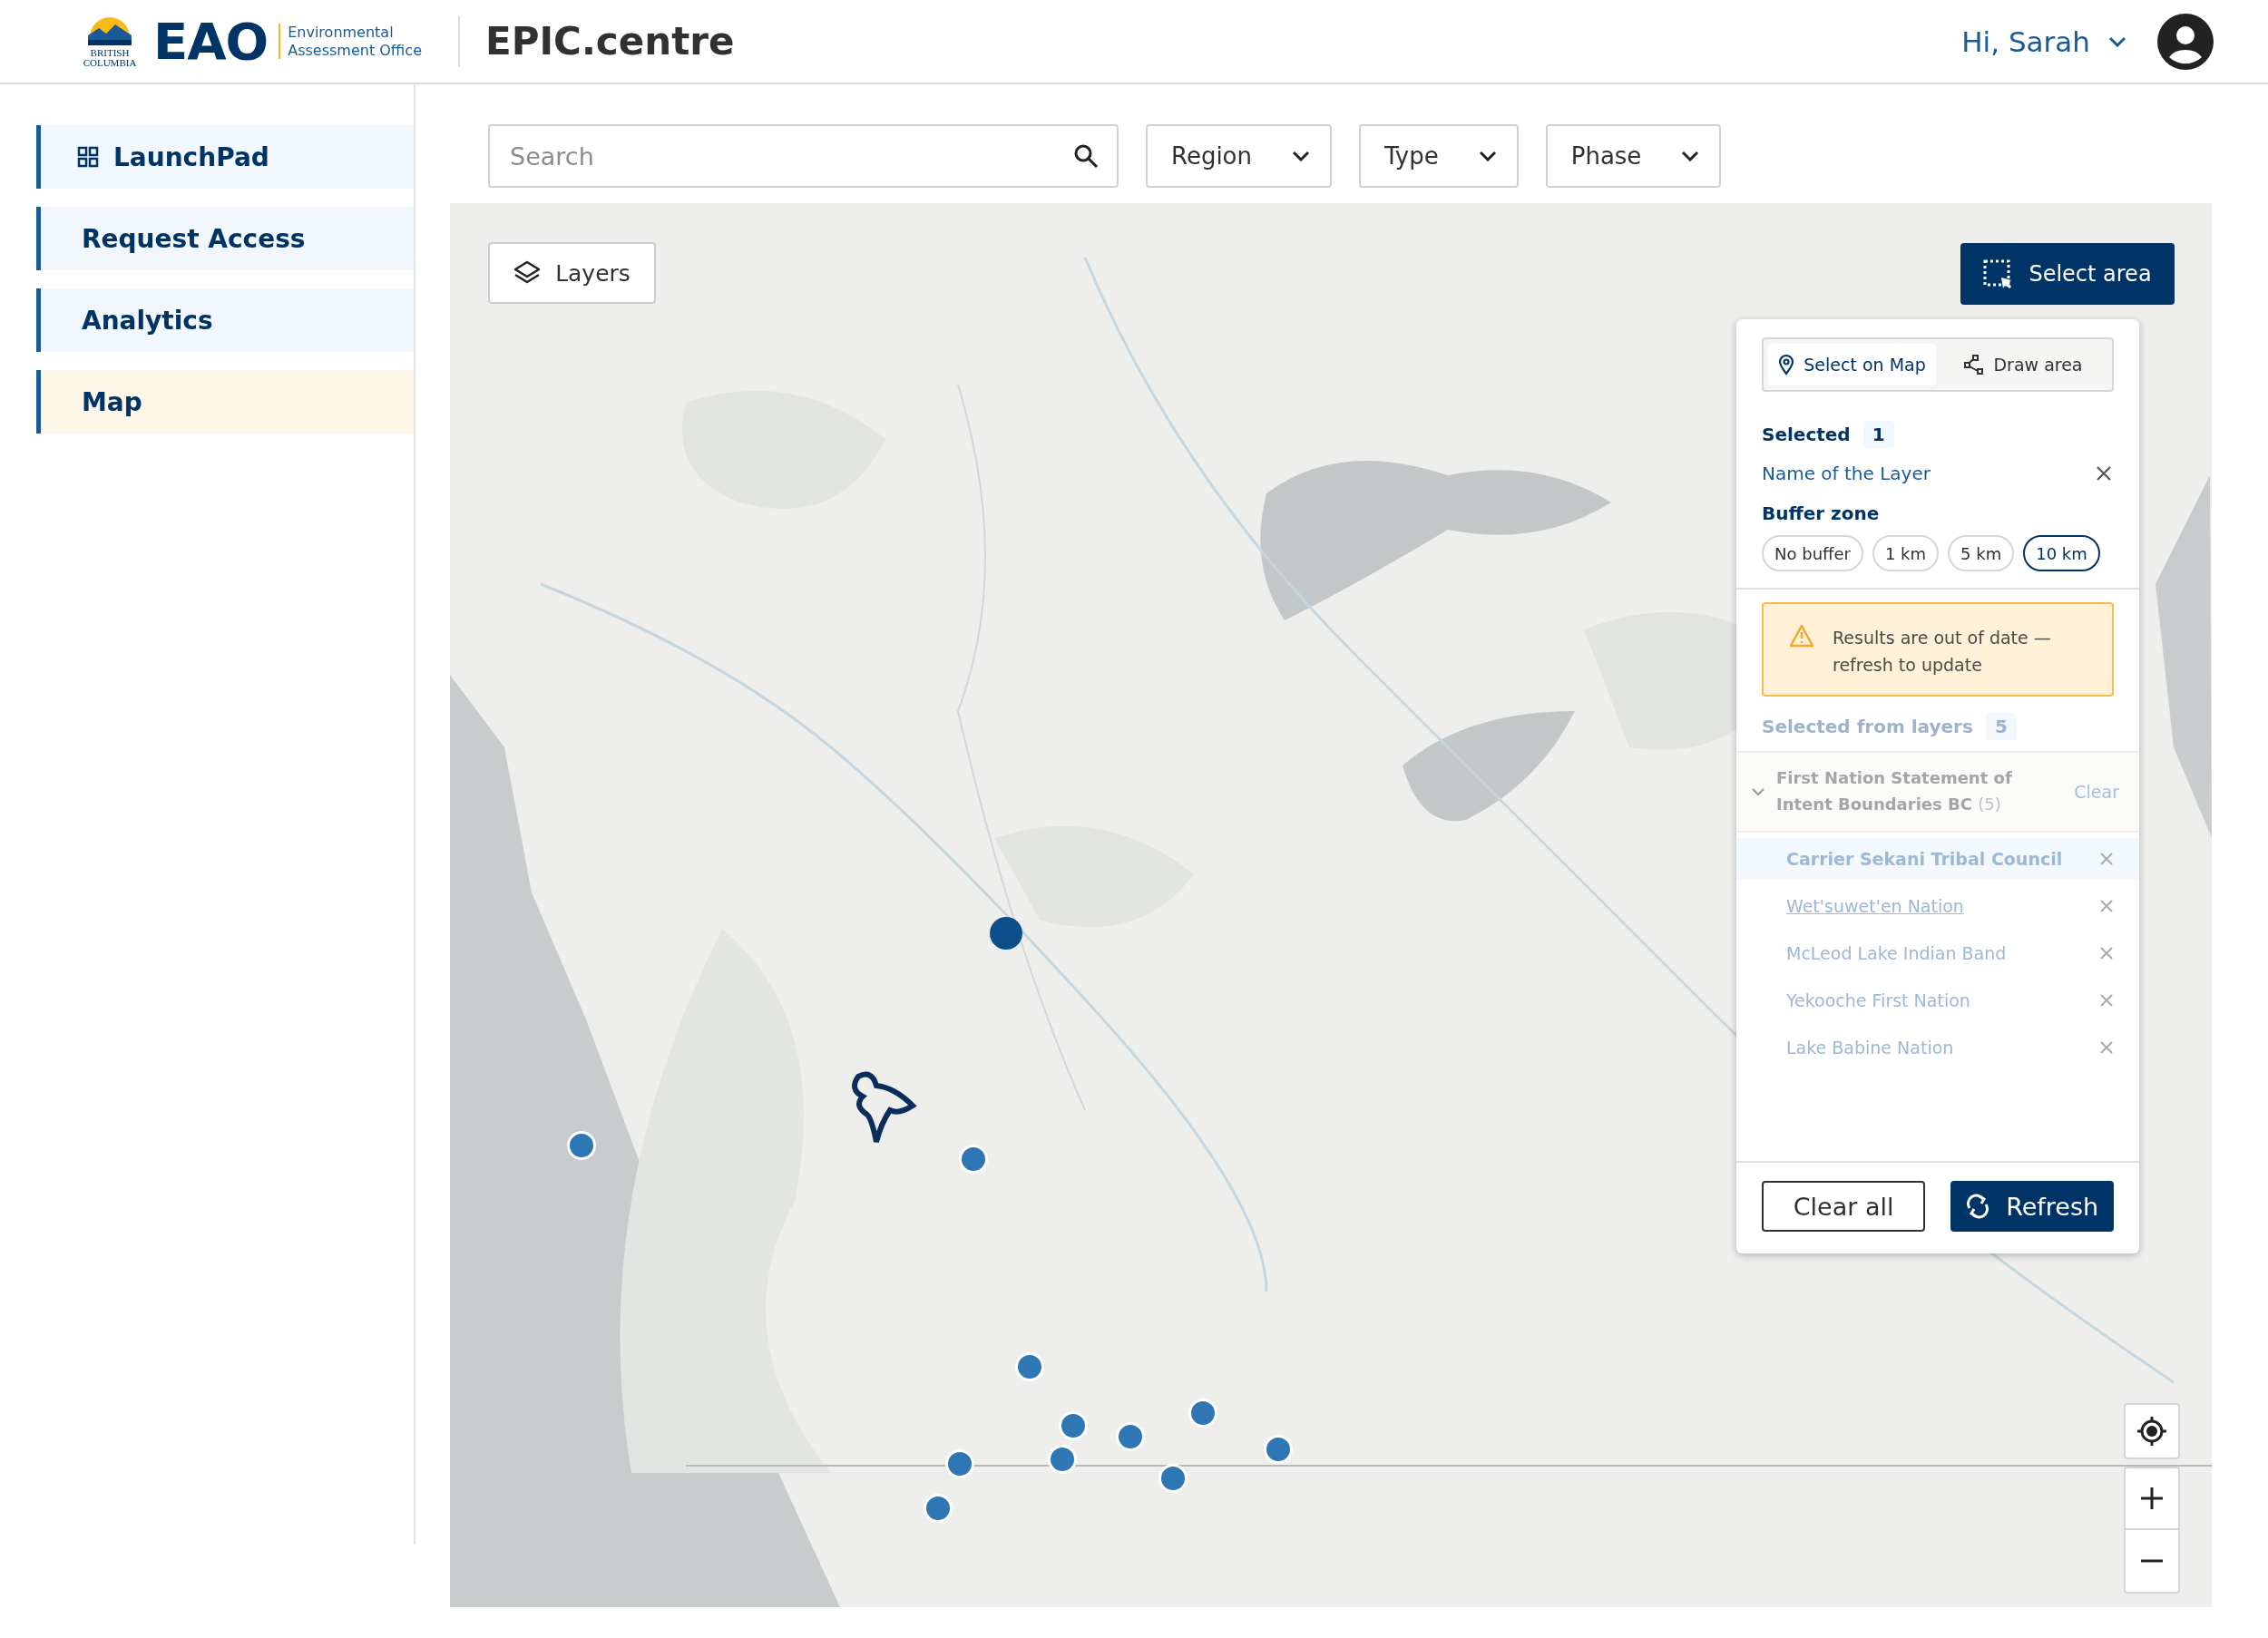  I want to click on mode-tab: Select on Map, so click(1852, 364).